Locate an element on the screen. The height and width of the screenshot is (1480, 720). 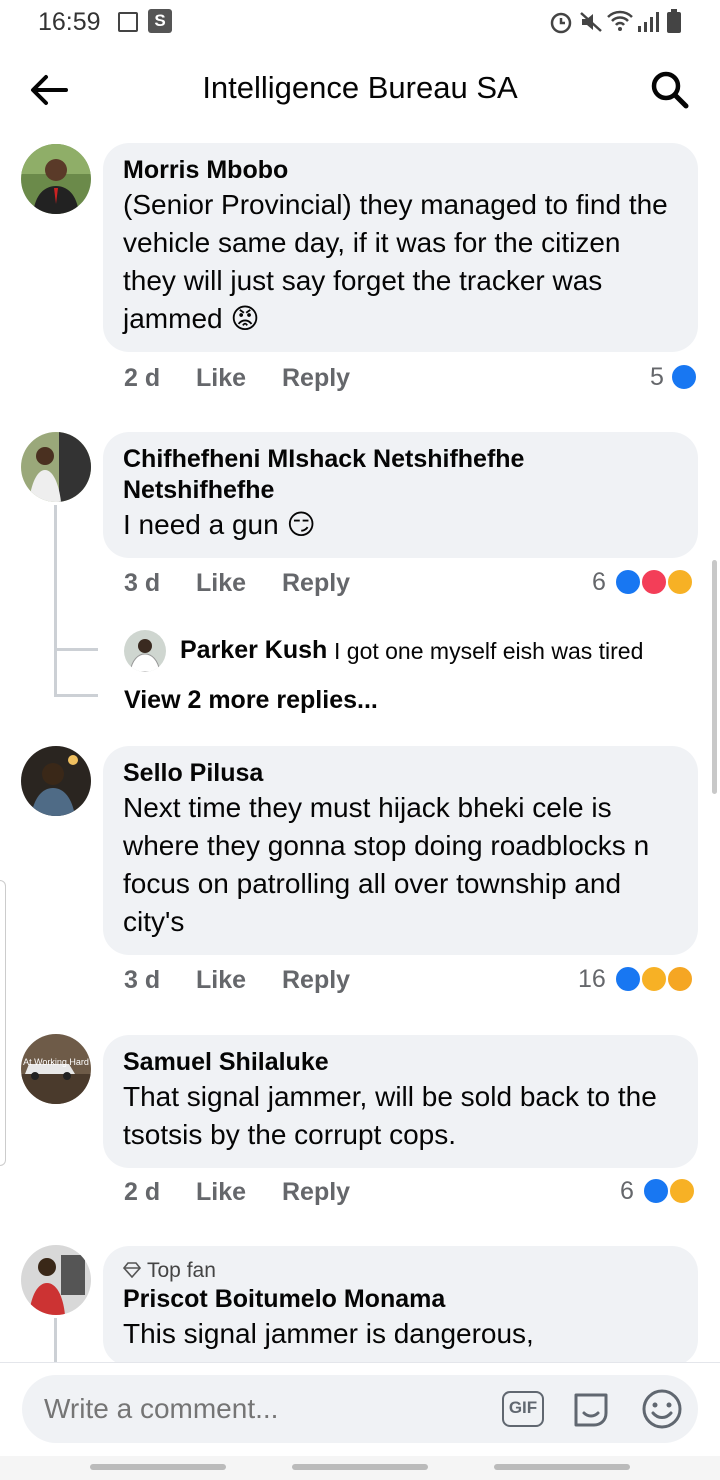
comment-input is located at coordinates (254, 1409).